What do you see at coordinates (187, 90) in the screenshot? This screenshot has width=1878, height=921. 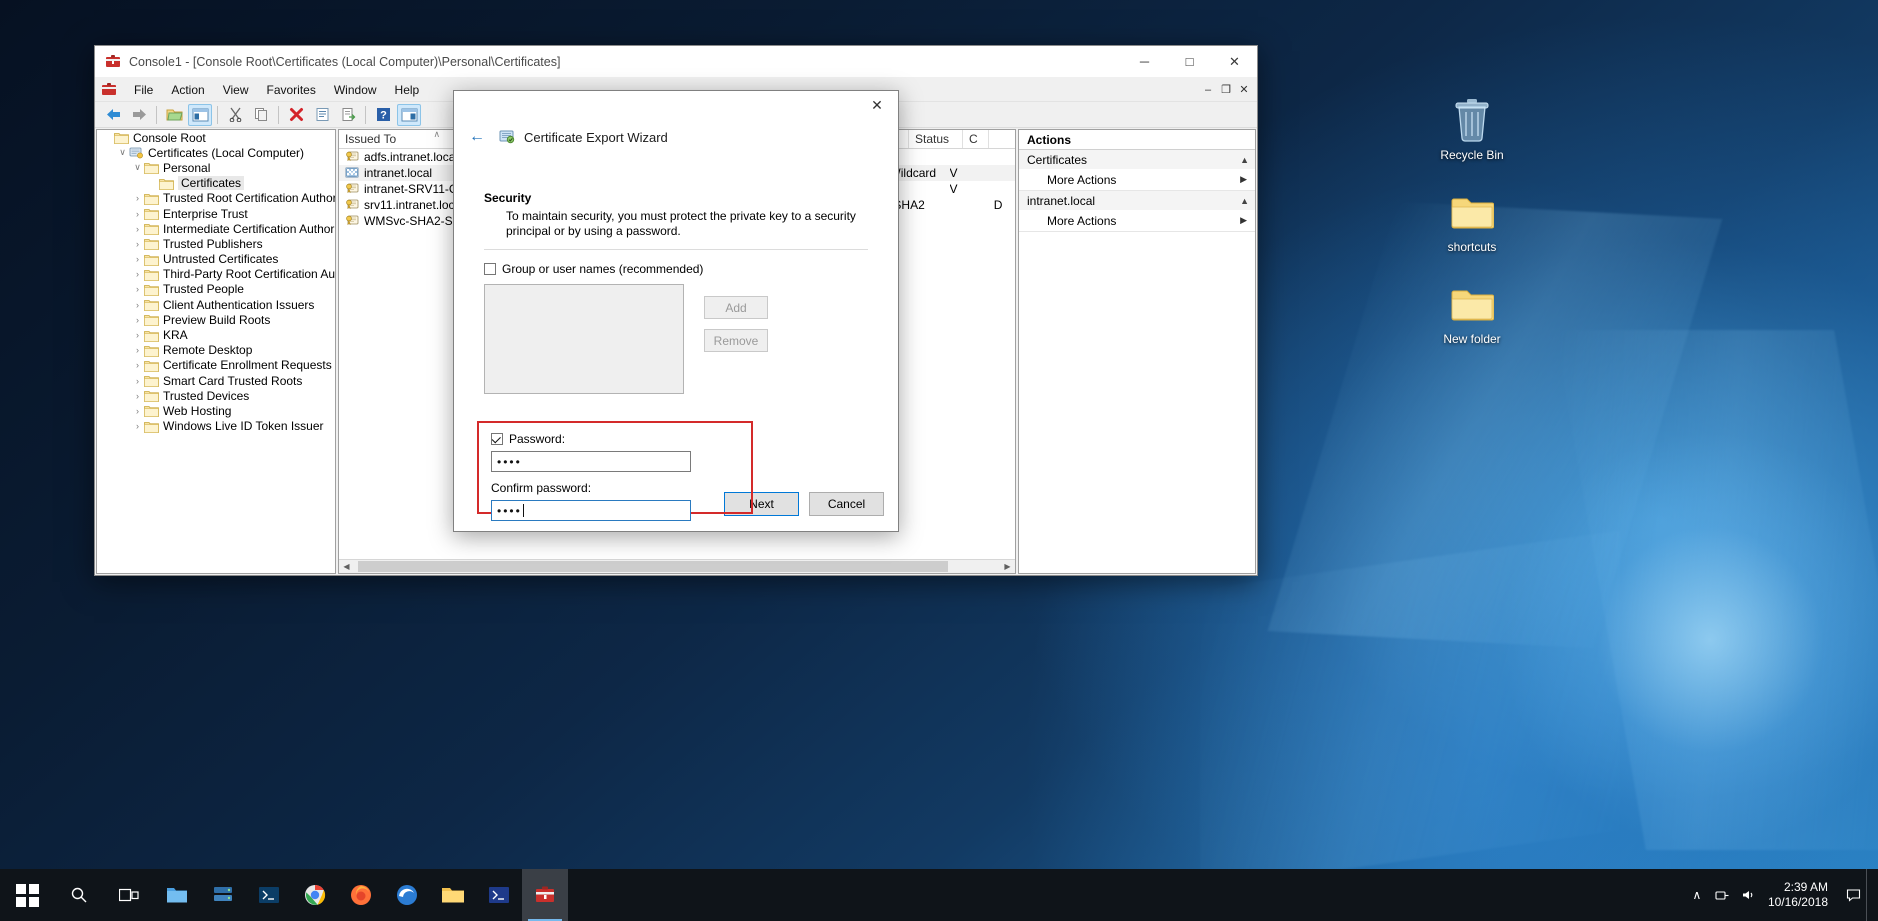 I see `menu-action: Action` at bounding box center [187, 90].